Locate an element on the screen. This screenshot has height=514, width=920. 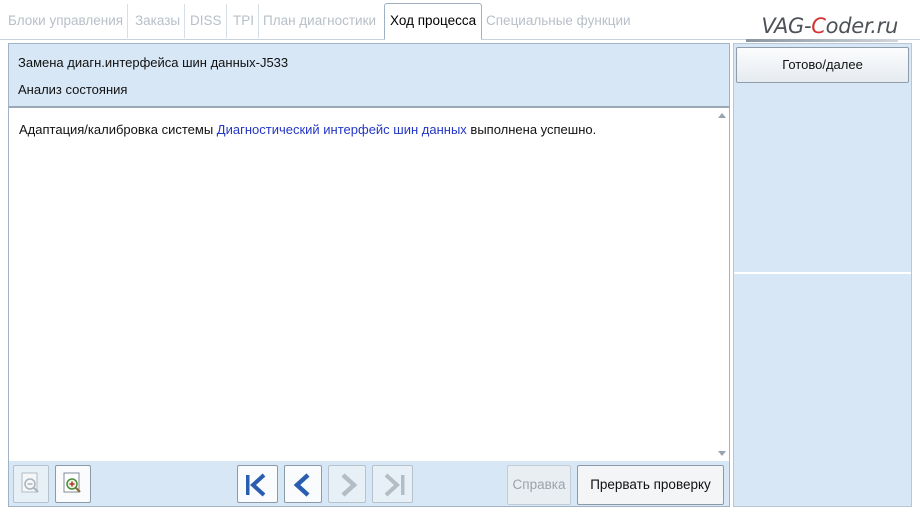
abort-test-button: Прервать проверку is located at coordinates (650, 485).